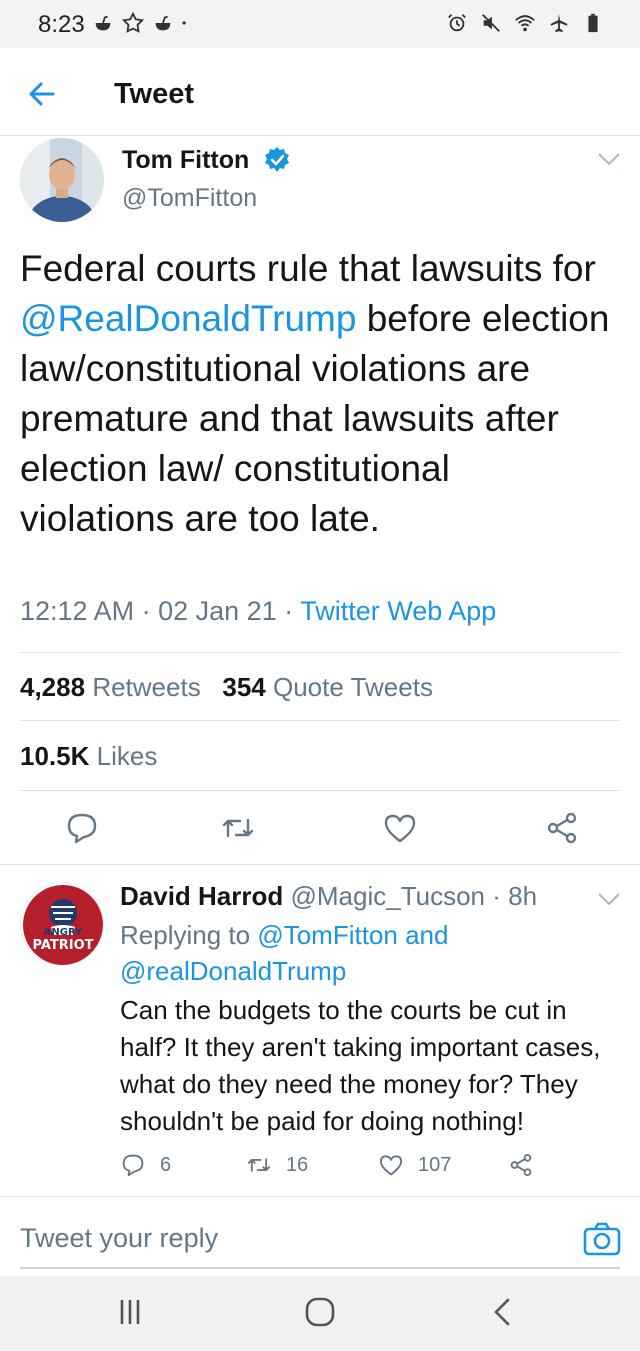 Image resolution: width=640 pixels, height=1351 pixels. I want to click on avatar-image, so click(62, 180).